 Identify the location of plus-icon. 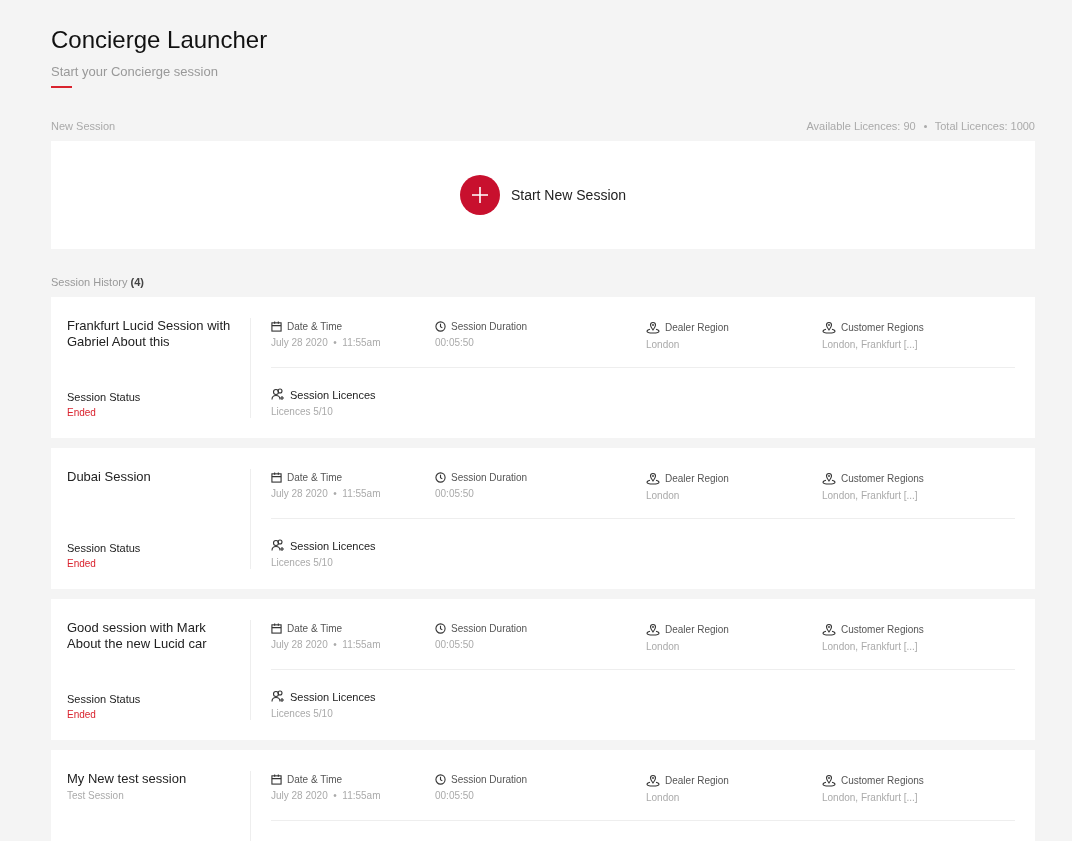
(479, 195).